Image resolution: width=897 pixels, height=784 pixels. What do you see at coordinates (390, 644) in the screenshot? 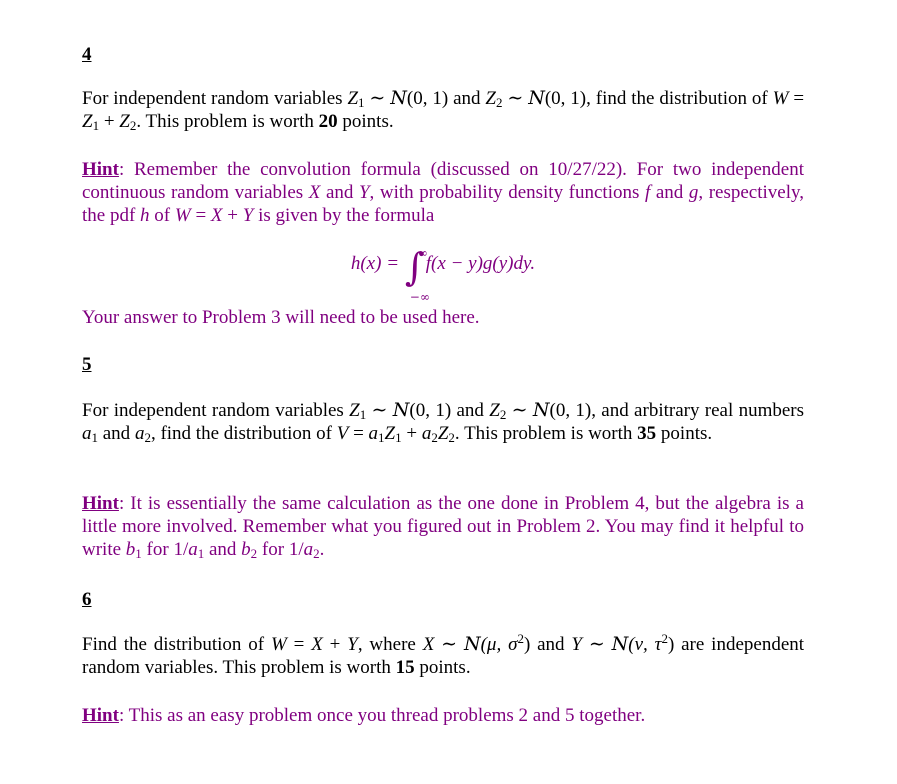
I see `text-run: , where` at bounding box center [390, 644].